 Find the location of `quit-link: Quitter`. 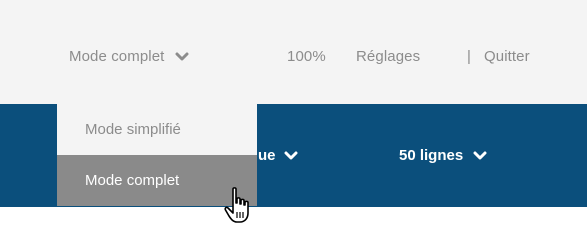

quit-link: Quitter is located at coordinates (507, 56).